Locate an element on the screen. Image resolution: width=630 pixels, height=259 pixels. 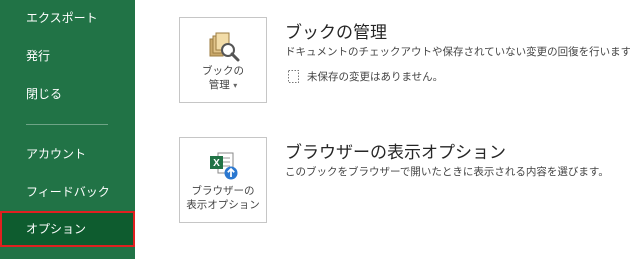
manage-workbook-info: 未保存の変更はありません。 is located at coordinates (365, 76).